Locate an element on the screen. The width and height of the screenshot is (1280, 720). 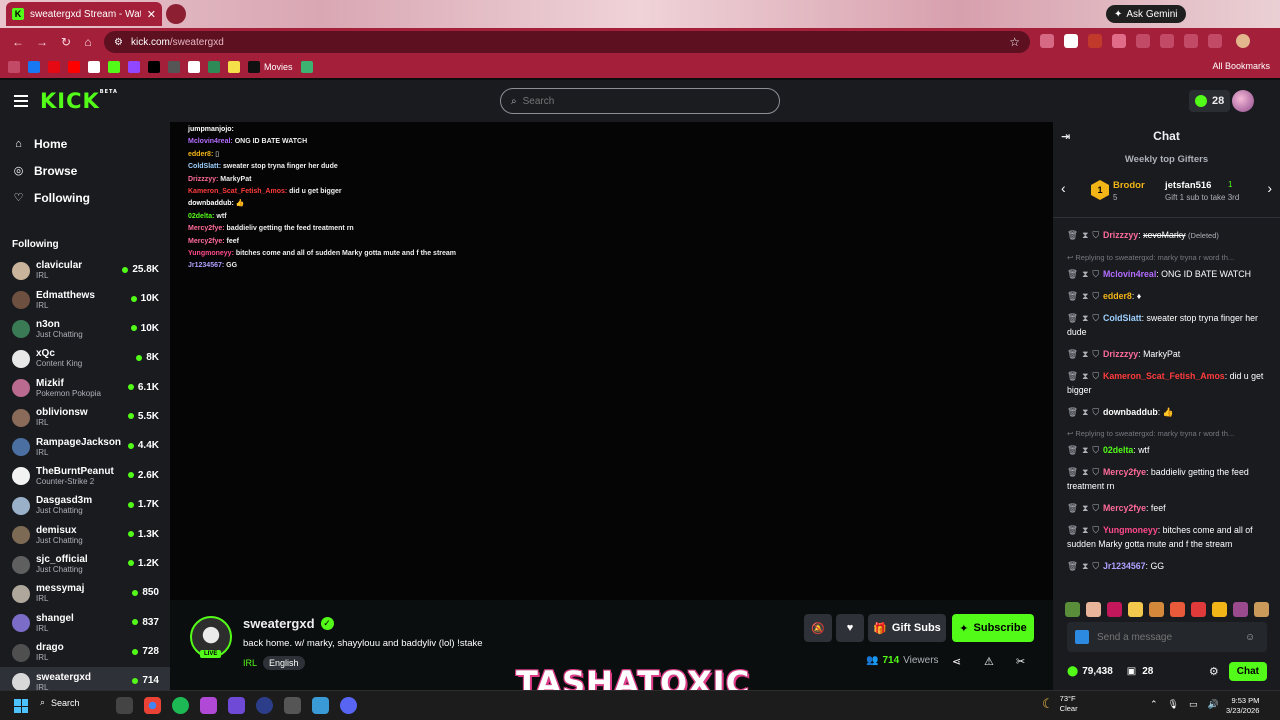
chat-username: Jr1234567 is located at coordinates (1124, 566).